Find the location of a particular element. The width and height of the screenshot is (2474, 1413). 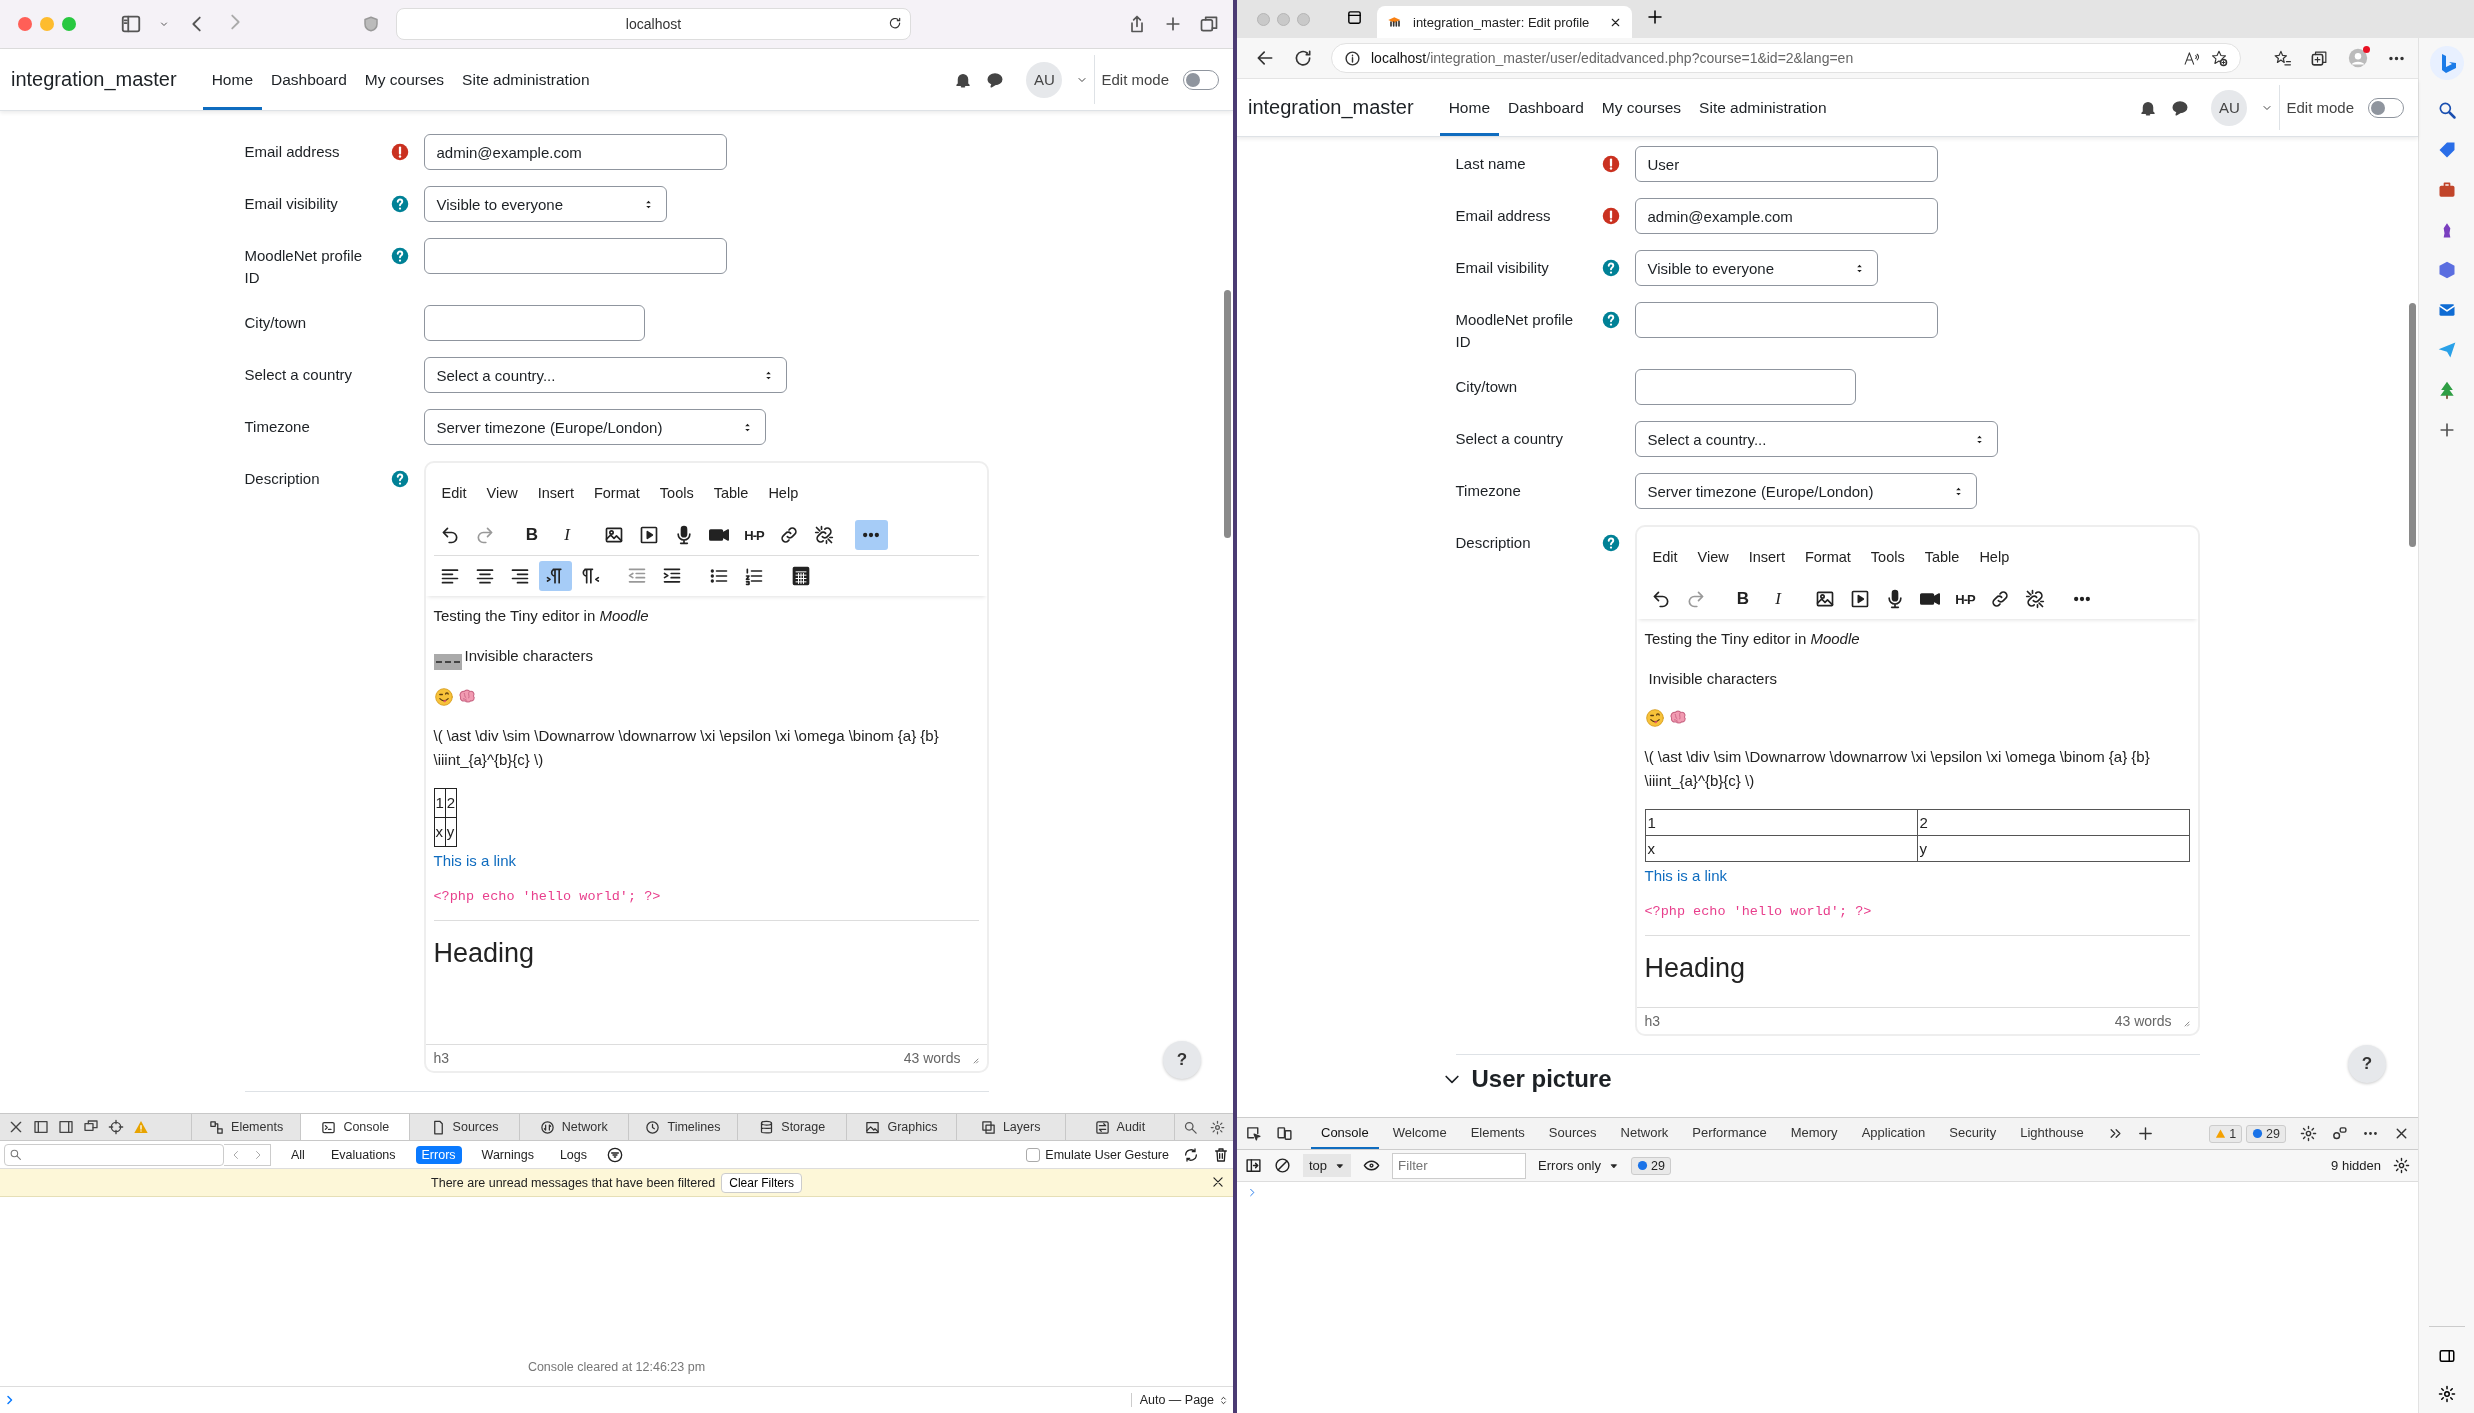

context-dropdown: top is located at coordinates (1327, 1165).